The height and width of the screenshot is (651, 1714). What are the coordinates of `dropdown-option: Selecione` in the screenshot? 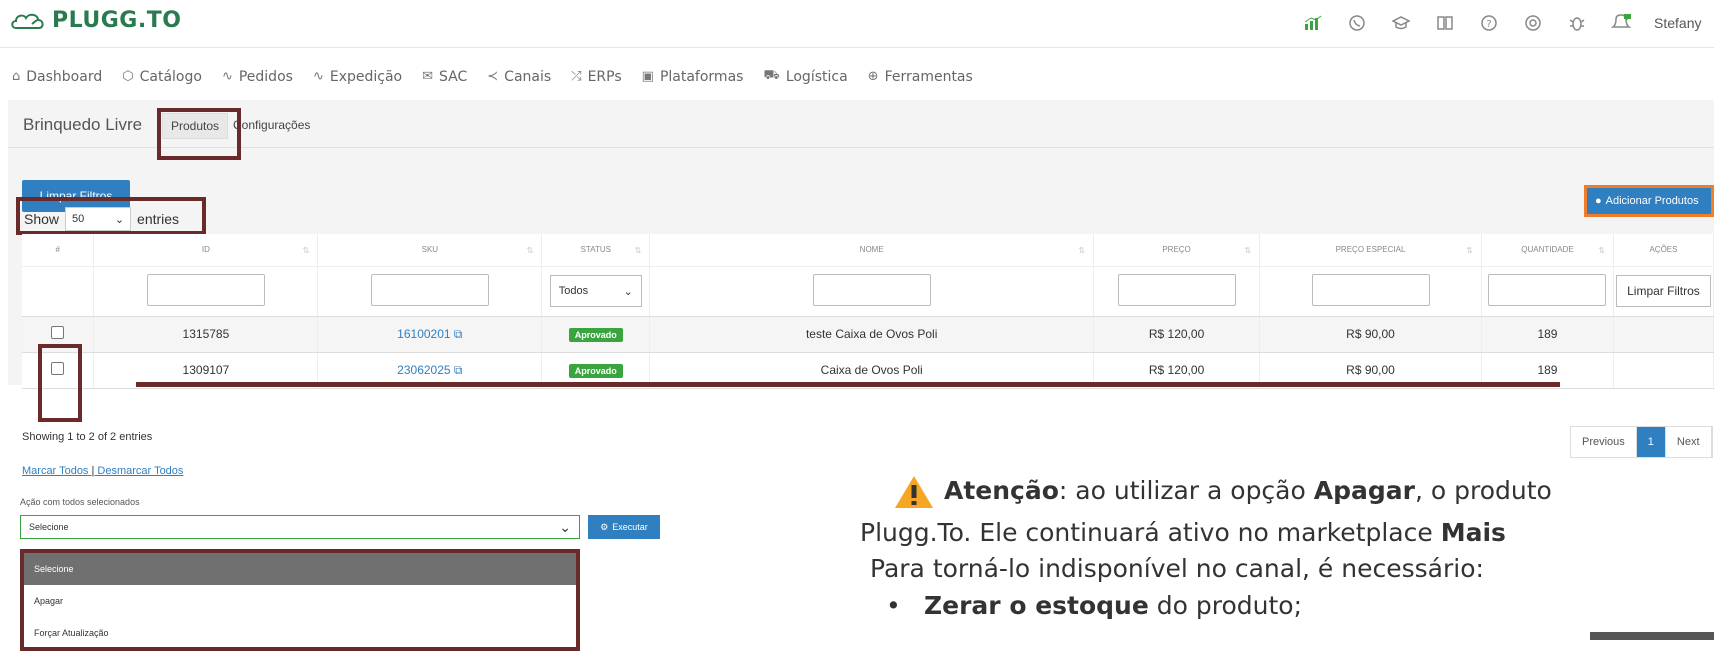 It's located at (300, 569).